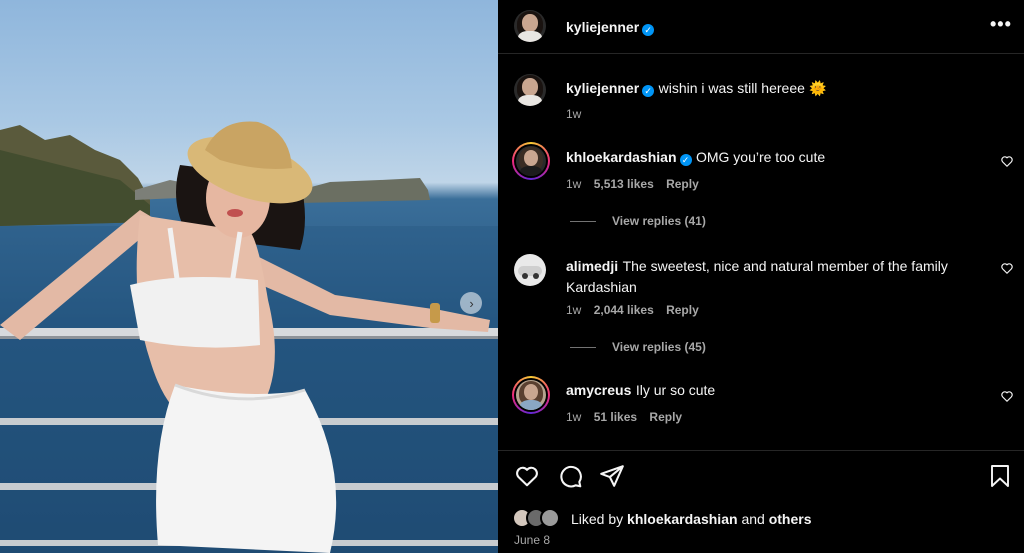 This screenshot has width=1024, height=553. Describe the element at coordinates (530, 26) in the screenshot. I see `author-avatar` at that location.